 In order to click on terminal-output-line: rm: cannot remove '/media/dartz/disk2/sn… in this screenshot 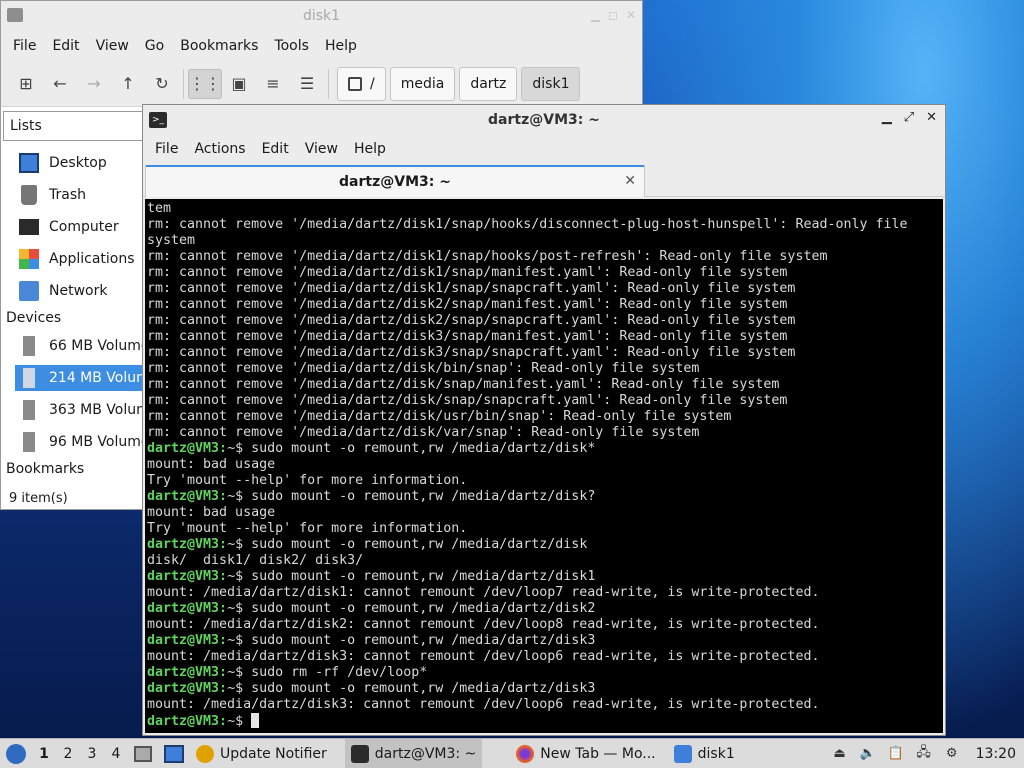, I will do `click(467, 304)`.